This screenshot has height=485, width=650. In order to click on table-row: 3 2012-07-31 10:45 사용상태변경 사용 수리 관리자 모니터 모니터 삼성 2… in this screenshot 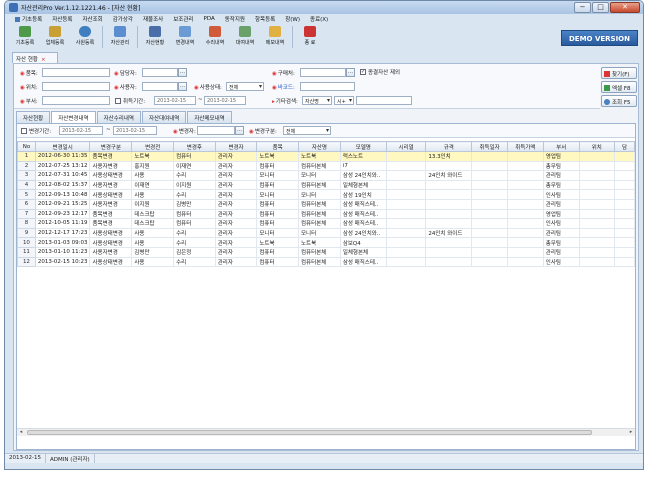, I will do `click(326, 175)`.